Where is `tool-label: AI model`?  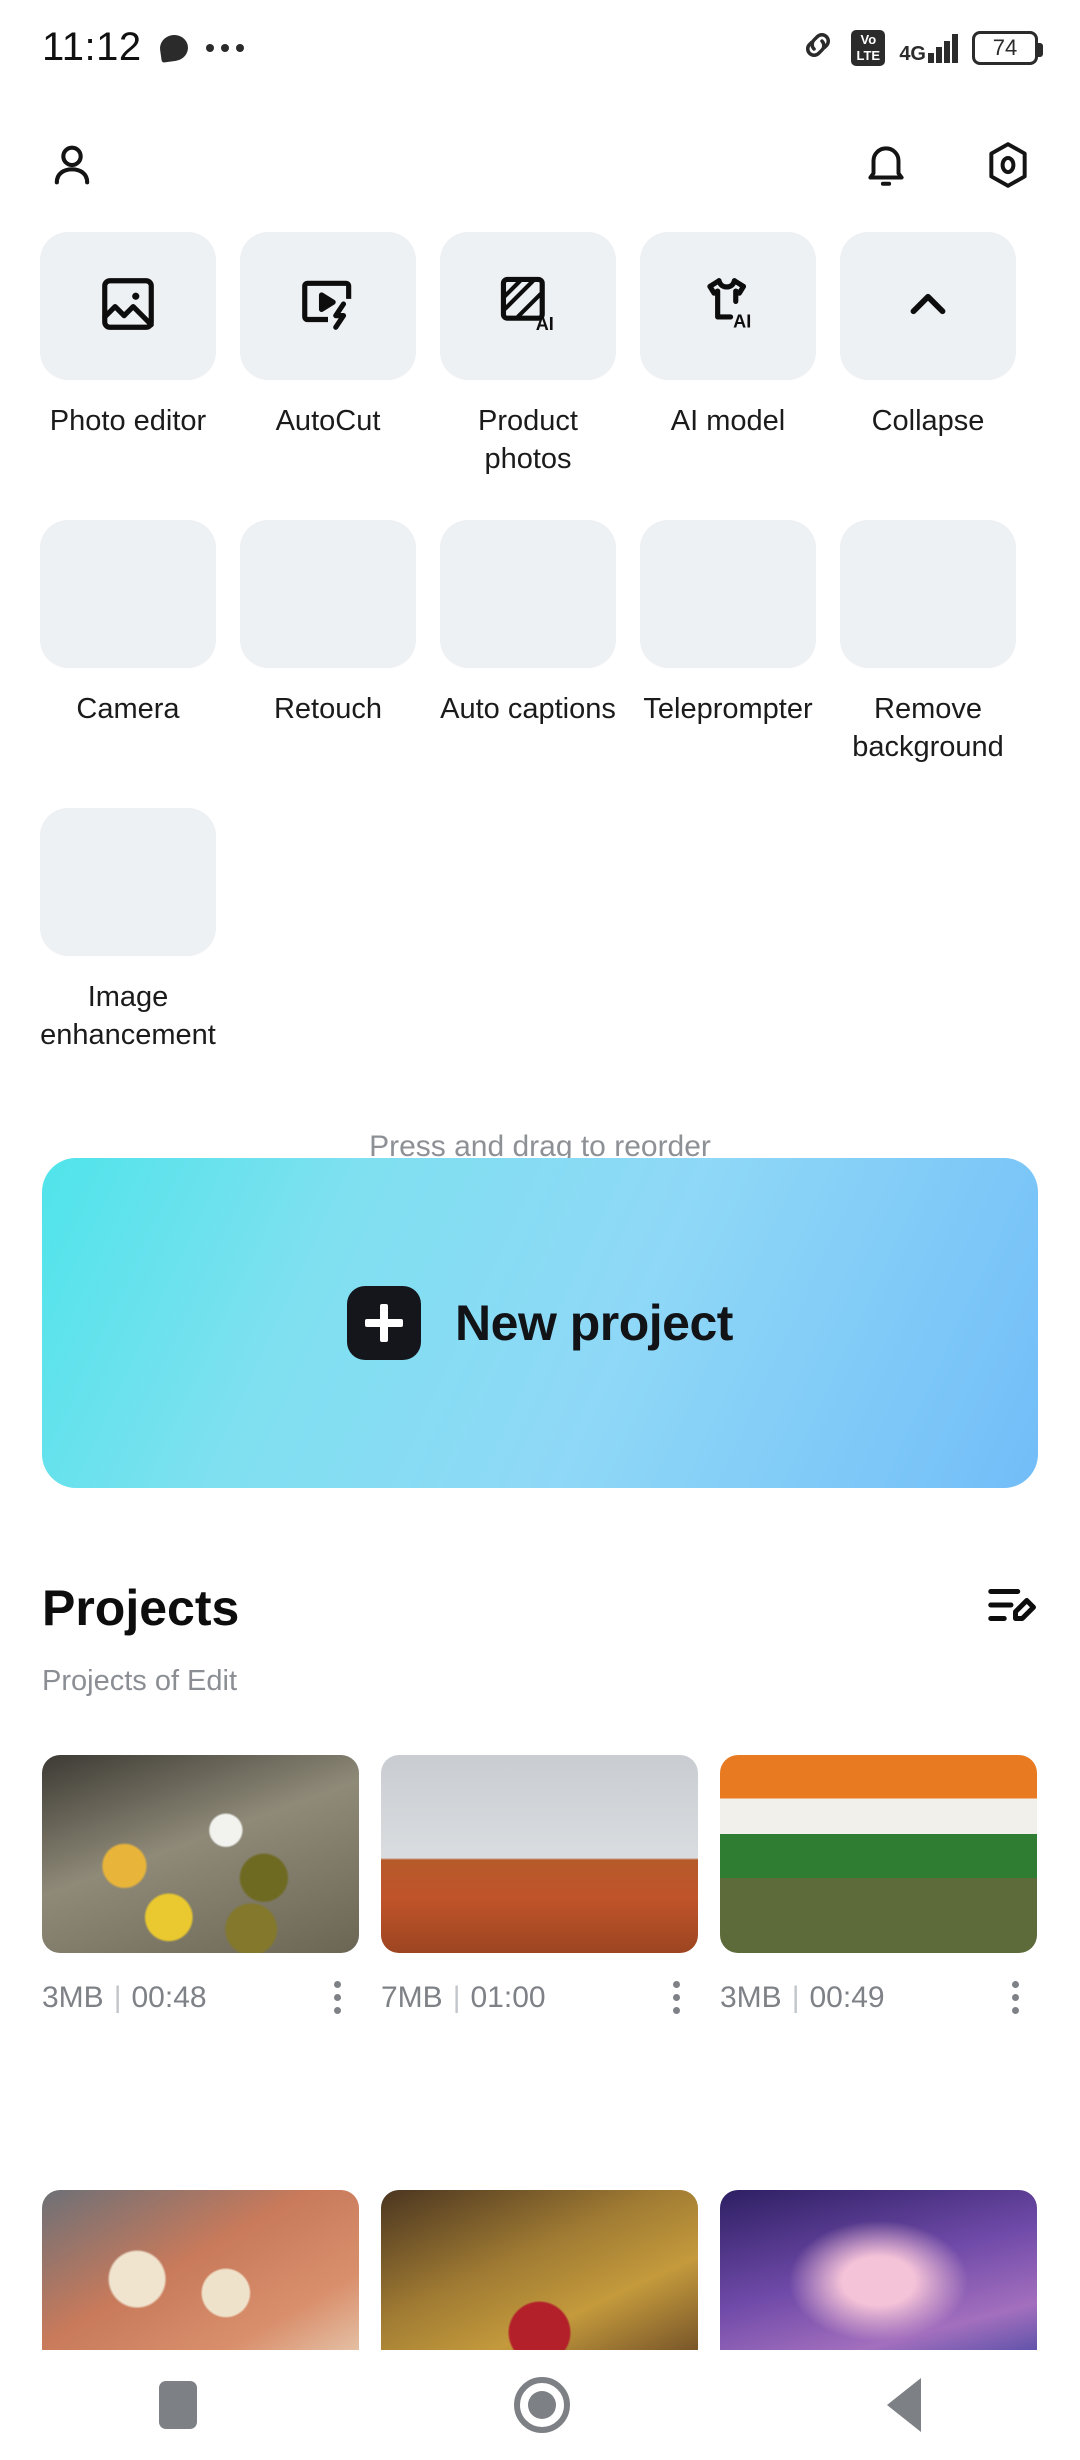
tool-label: AI model is located at coordinates (728, 421).